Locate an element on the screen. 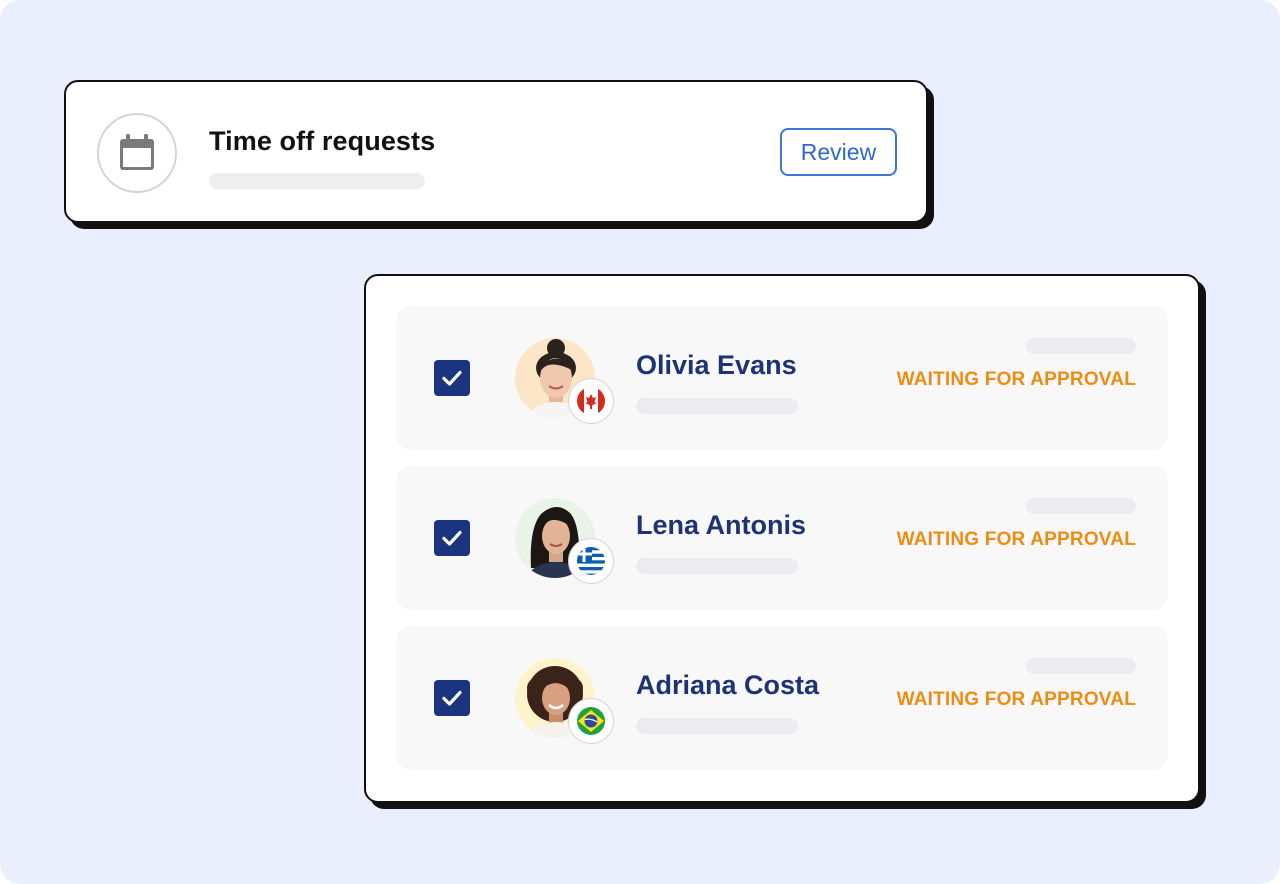 The image size is (1280, 884). card-title: Time off requests is located at coordinates (322, 141).